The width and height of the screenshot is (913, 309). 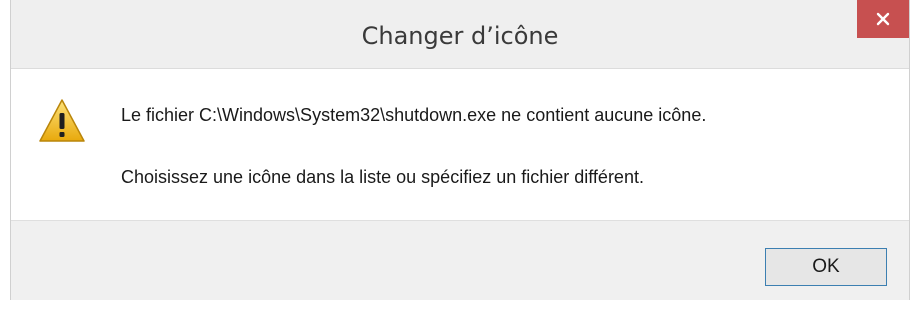 What do you see at coordinates (826, 267) in the screenshot?
I see `ok-button: OK` at bounding box center [826, 267].